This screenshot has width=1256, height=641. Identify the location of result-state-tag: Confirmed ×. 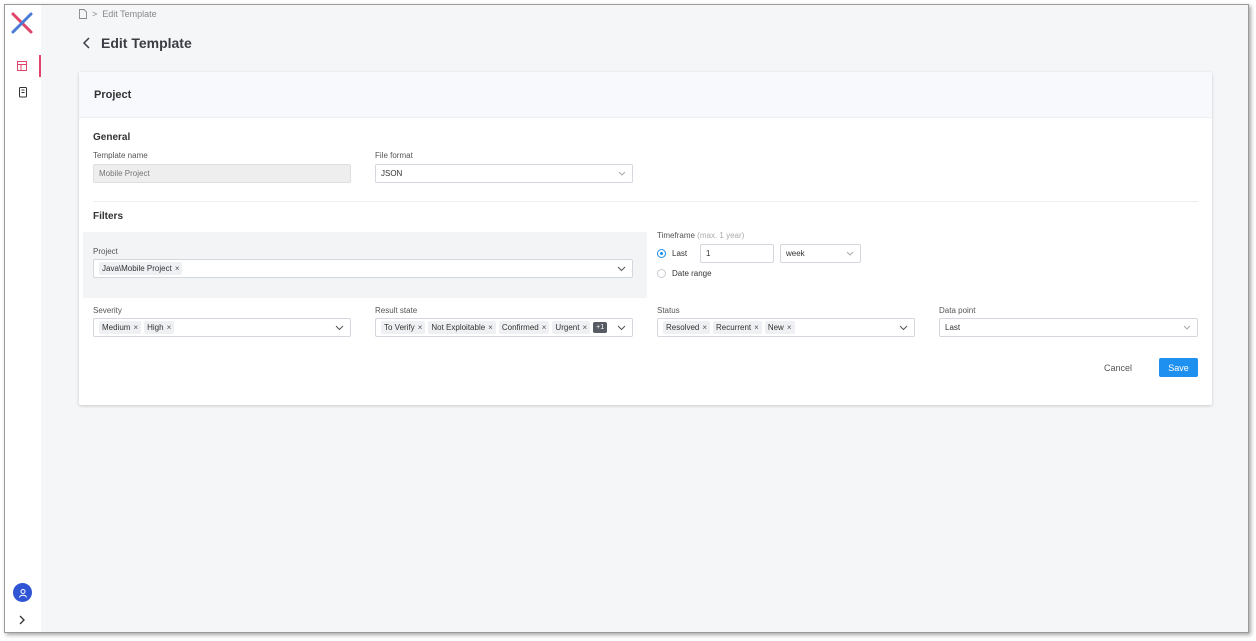
(524, 327).